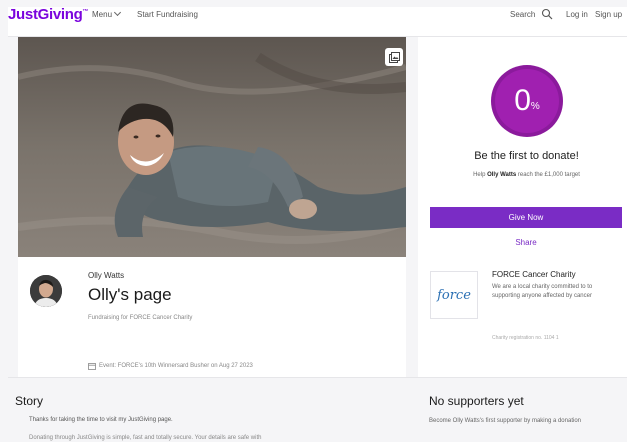 Image resolution: width=627 pixels, height=442 pixels. Describe the element at coordinates (48, 14) in the screenshot. I see `justgiving-logo: JustGiving™` at that location.